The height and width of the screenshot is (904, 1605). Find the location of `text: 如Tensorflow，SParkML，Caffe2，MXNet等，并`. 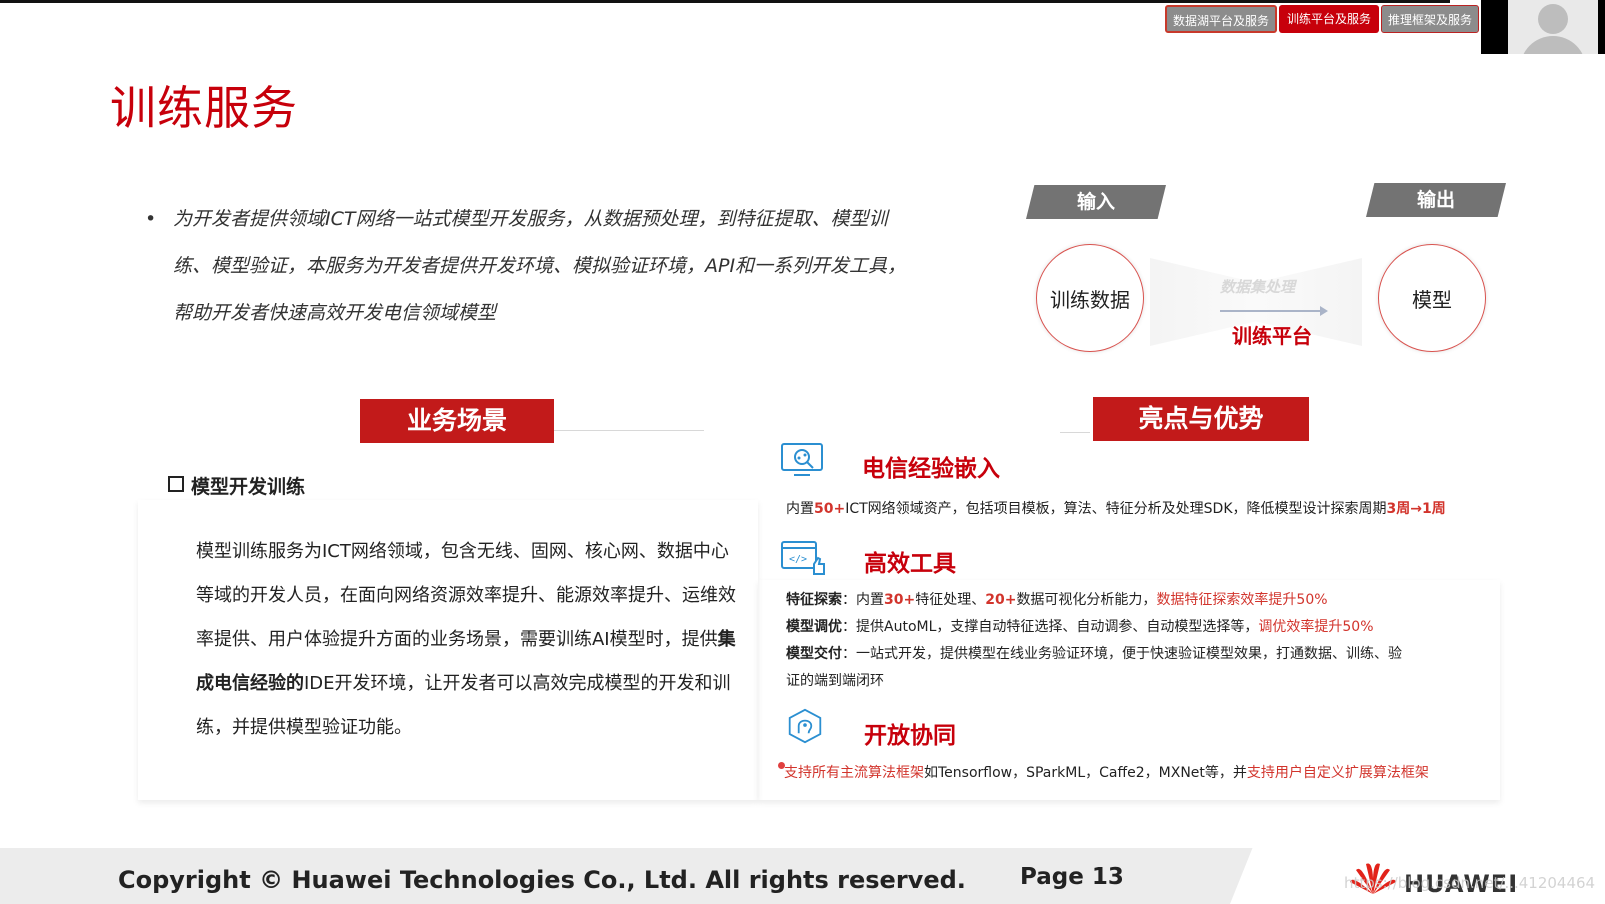

text: 如Tensorflow，SParkML，Caffe2，MXNet等，并 is located at coordinates (1085, 773).